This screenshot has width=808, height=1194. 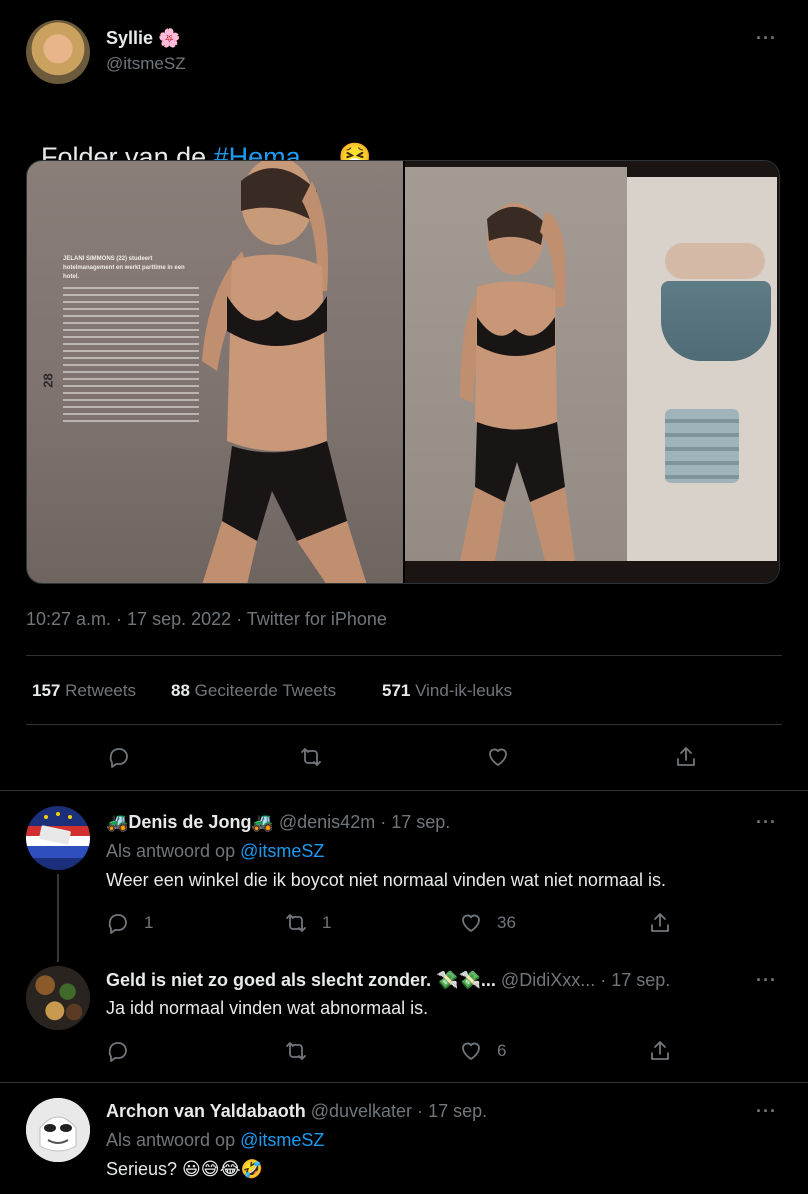 I want to click on reply-3-more-icon: ···, so click(x=766, y=1111).